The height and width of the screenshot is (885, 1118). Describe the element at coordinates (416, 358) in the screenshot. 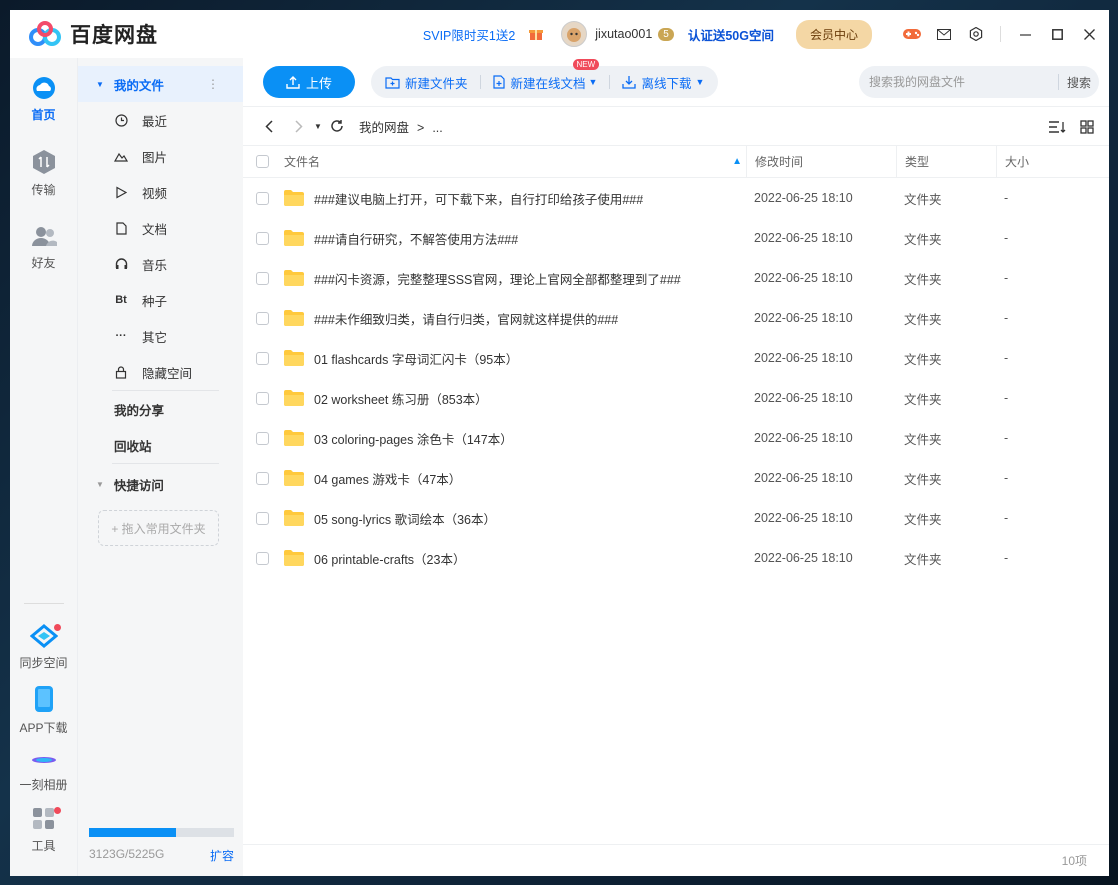

I see `file-name: 01 flashcards 字母词汇闪卡（95本）` at that location.